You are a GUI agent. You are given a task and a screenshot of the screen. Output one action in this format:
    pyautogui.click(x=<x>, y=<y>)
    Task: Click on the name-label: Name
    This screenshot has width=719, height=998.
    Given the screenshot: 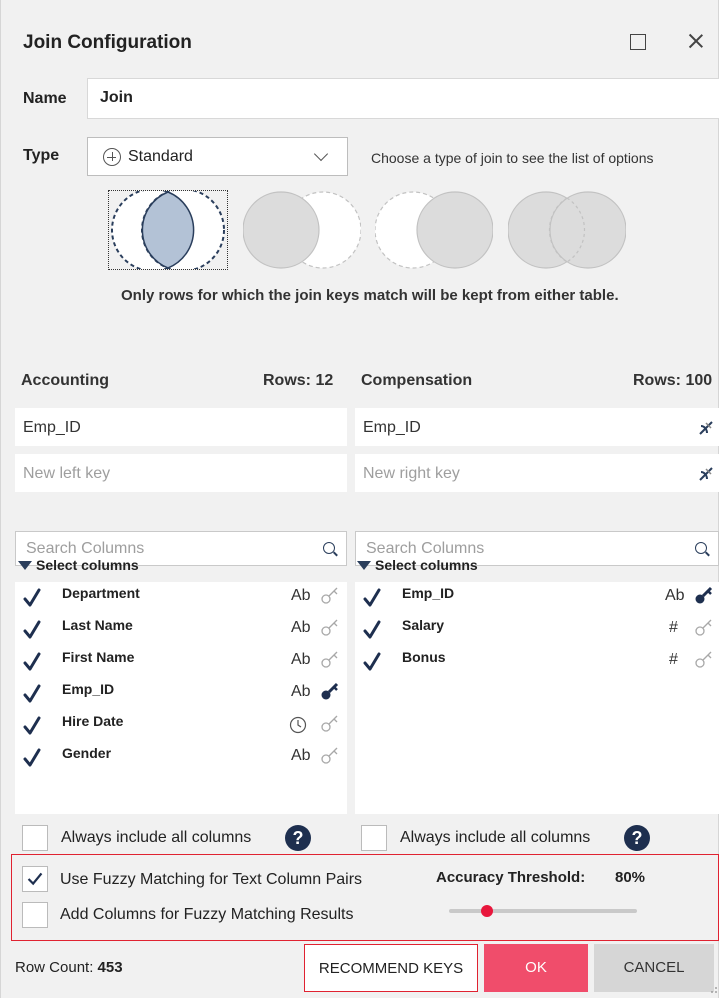 What is the action you would take?
    pyautogui.click(x=45, y=98)
    